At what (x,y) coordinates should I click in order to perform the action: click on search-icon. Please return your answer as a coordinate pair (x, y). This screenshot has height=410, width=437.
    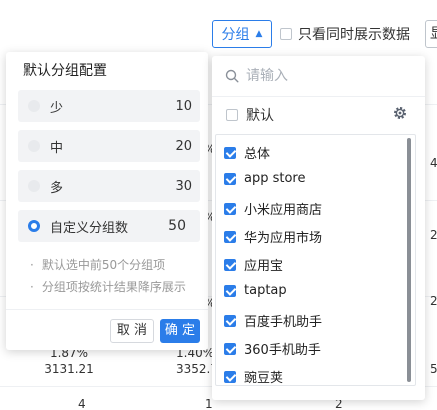
    Looking at the image, I should click on (232, 76).